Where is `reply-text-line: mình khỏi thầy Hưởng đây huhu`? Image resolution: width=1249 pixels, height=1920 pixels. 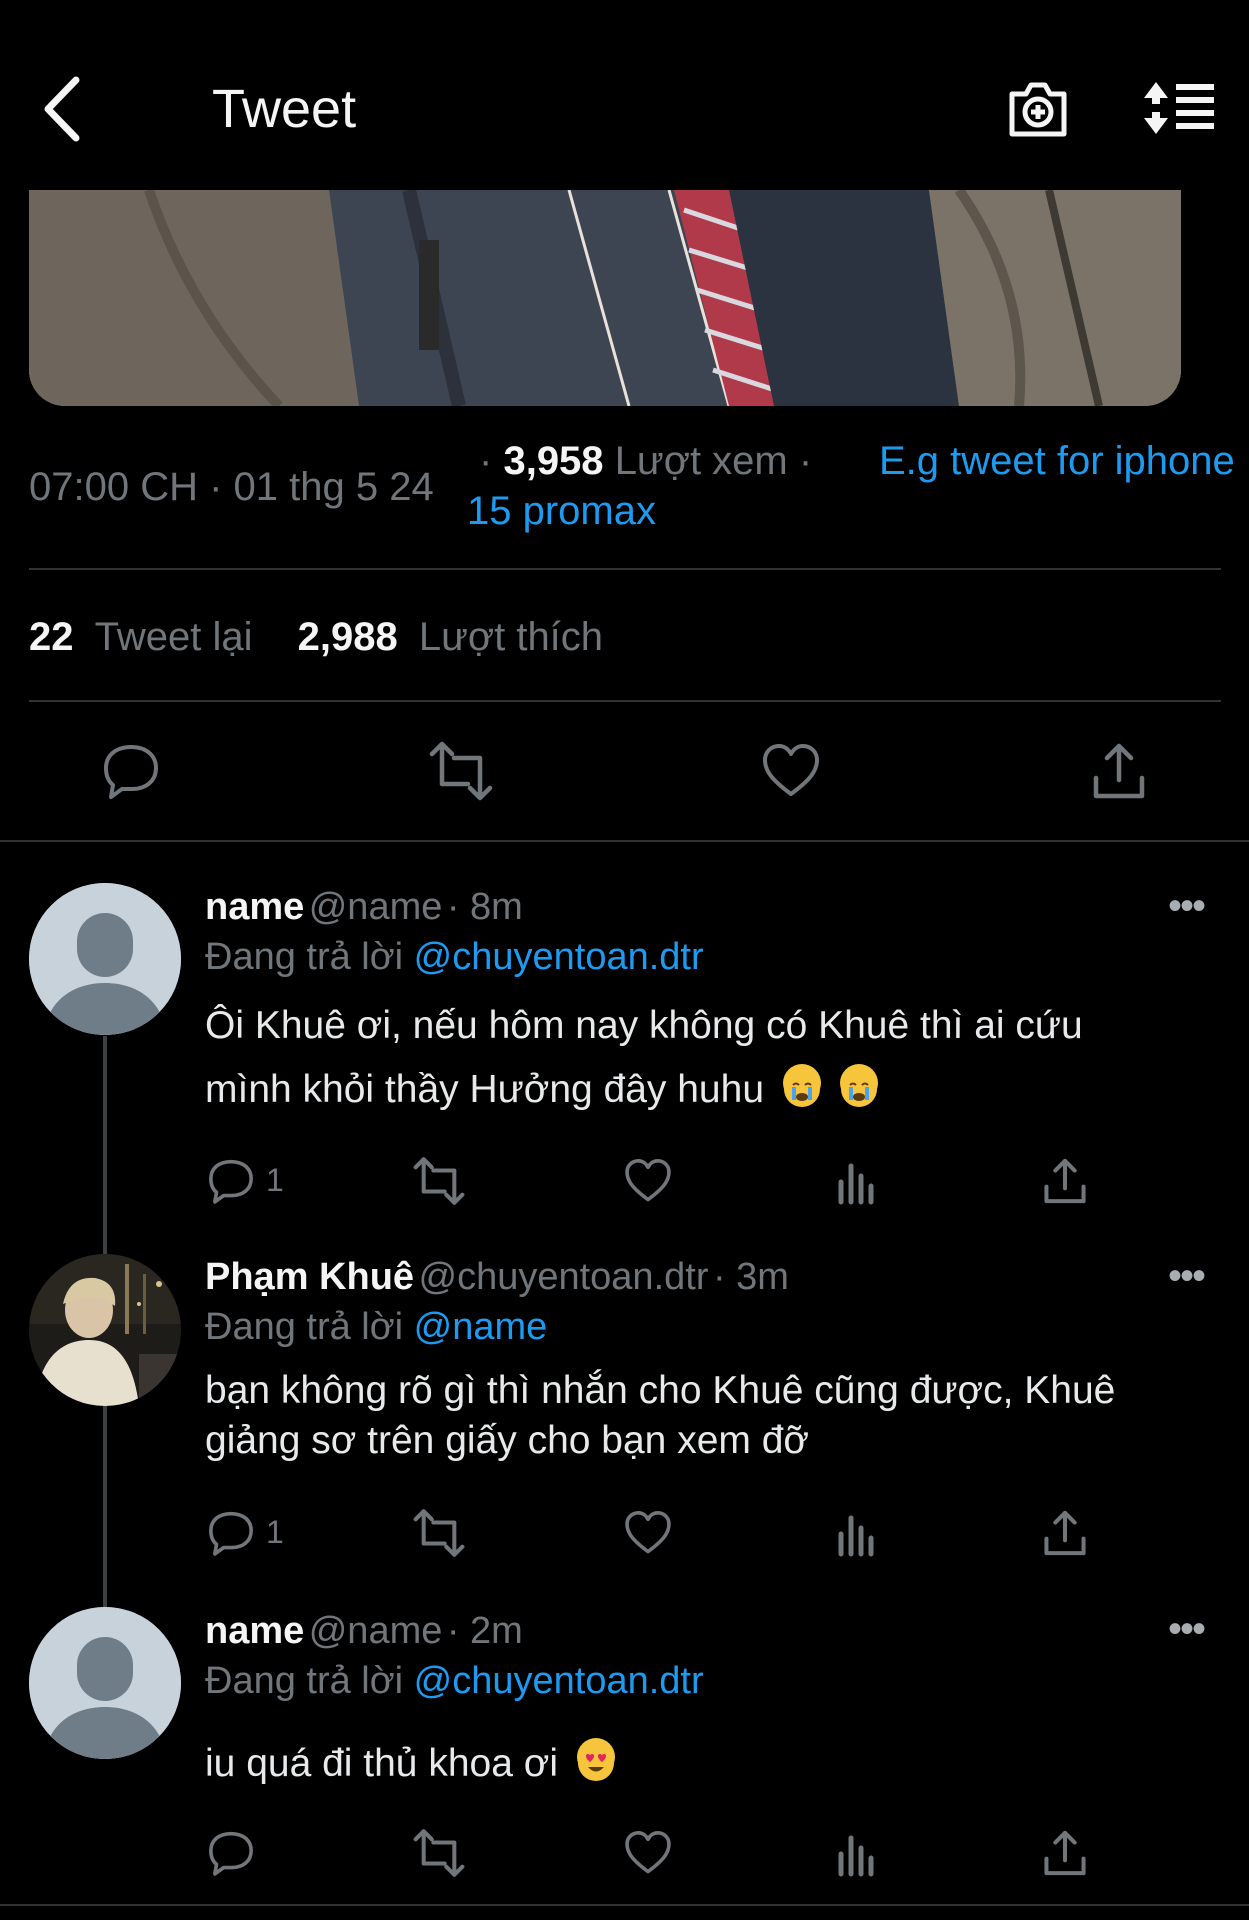
reply-text-line: mình khỏi thầy Hưởng đây huhu is located at coordinates (485, 1089).